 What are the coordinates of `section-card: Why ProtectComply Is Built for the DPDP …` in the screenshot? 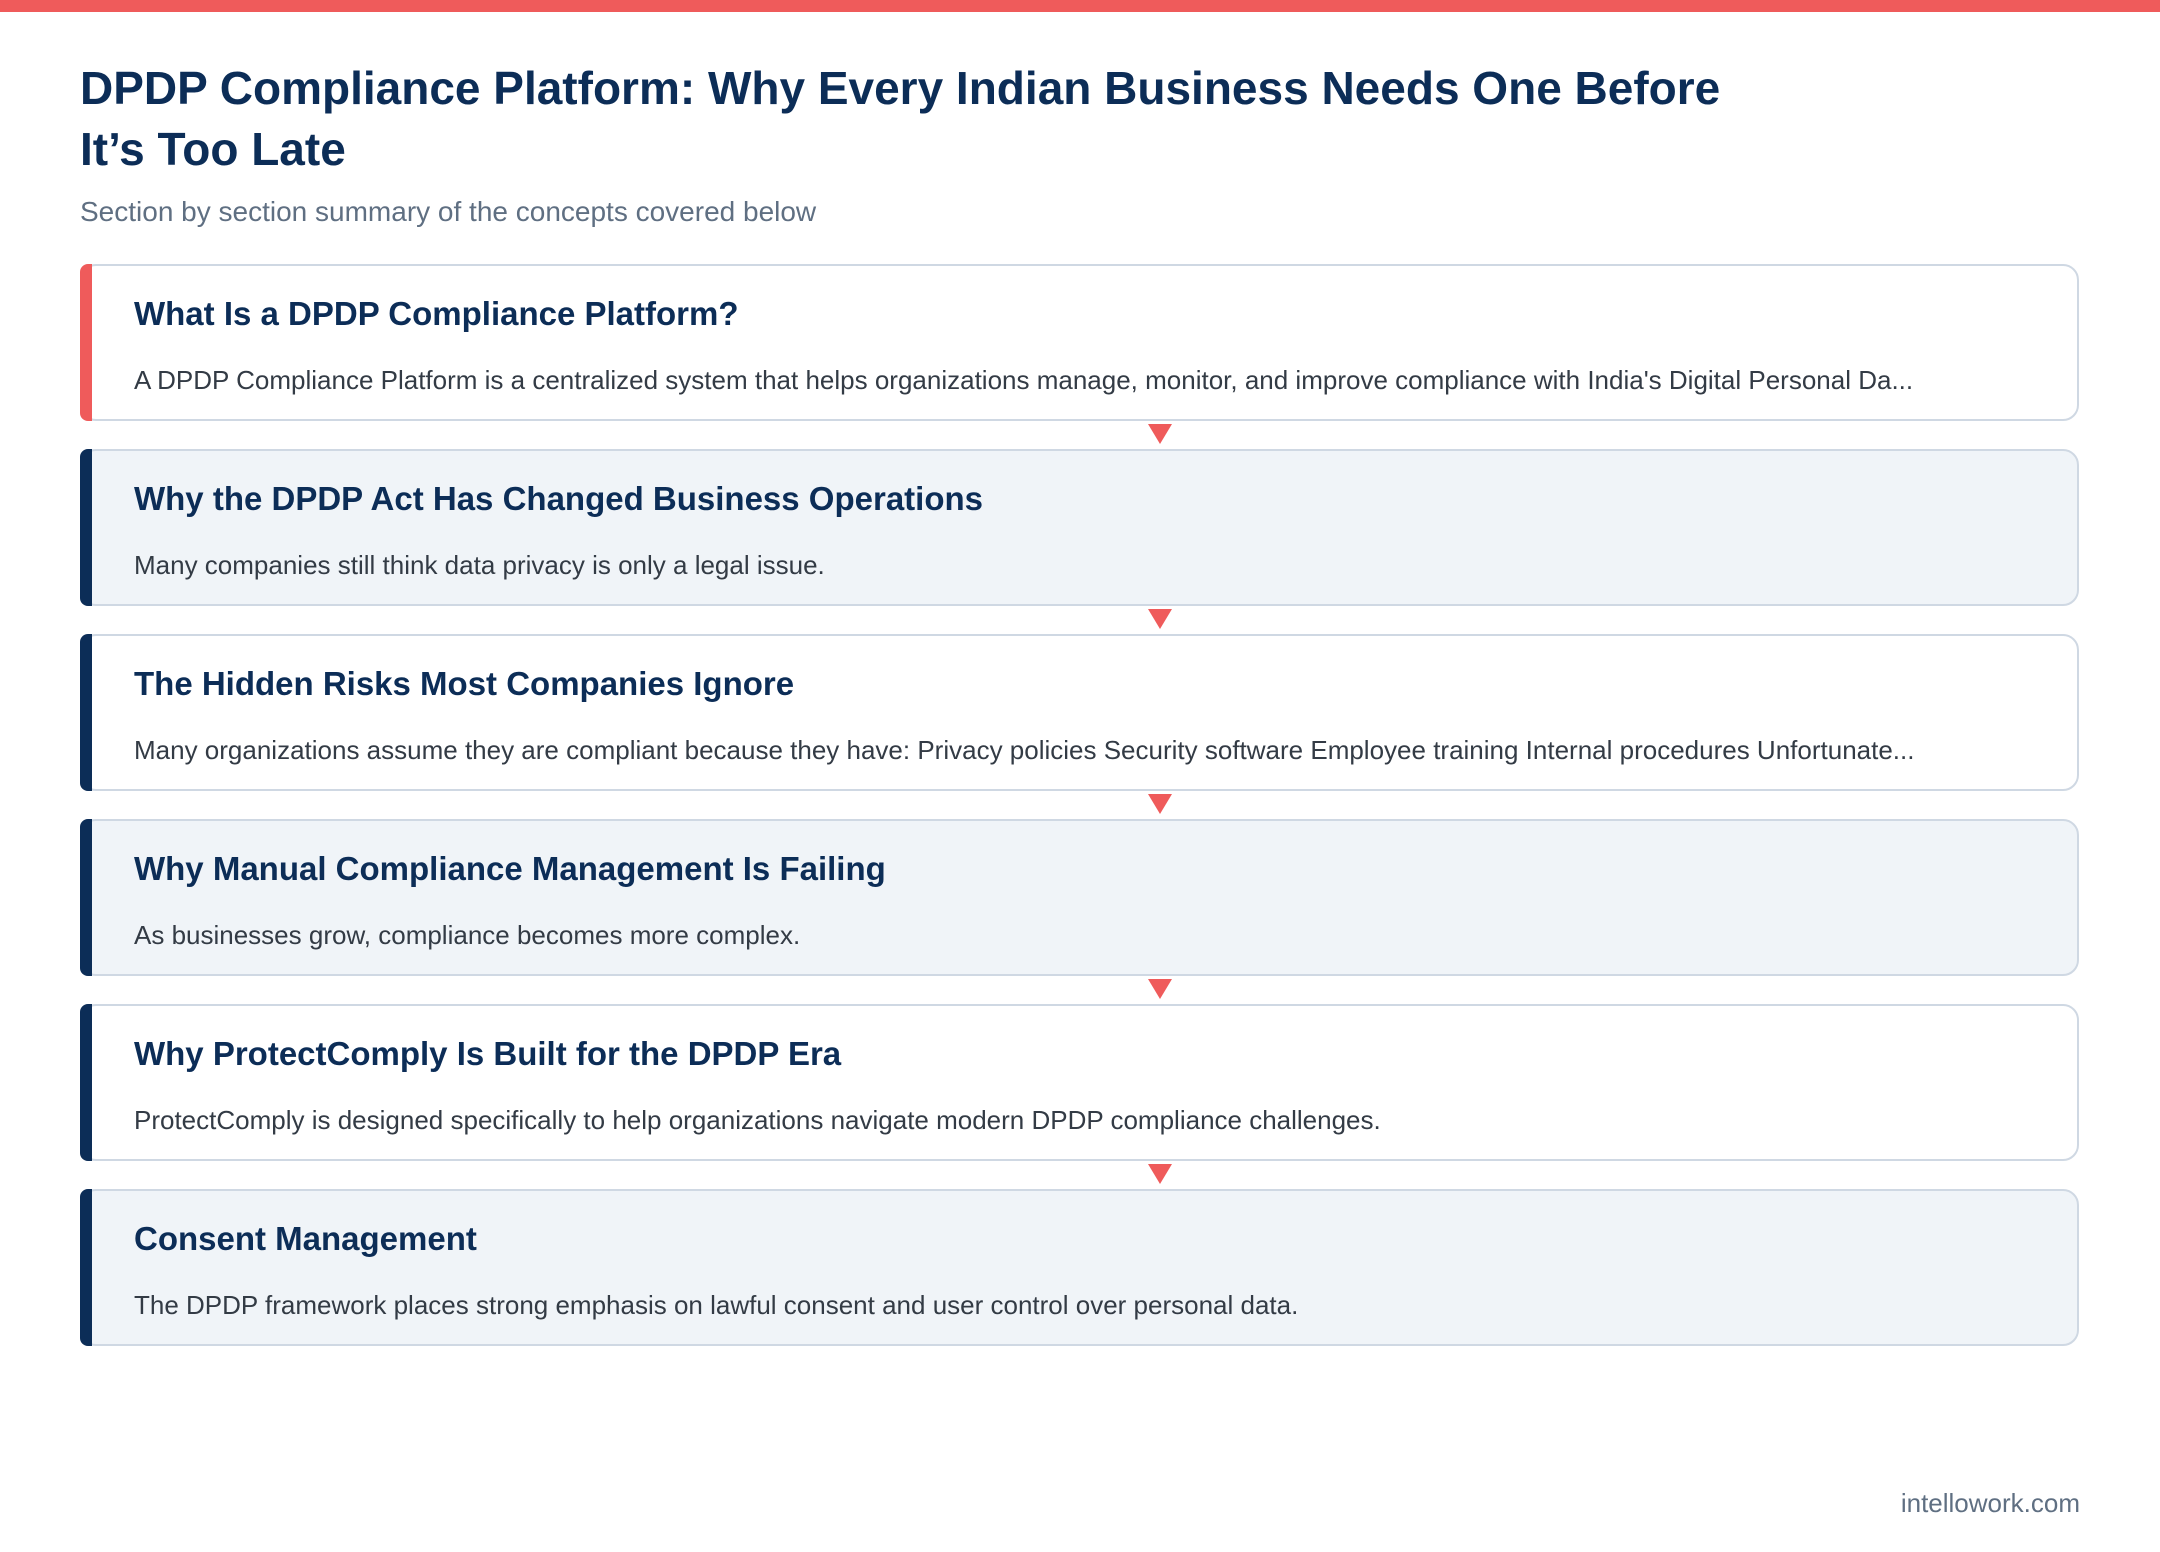 It's located at (1079, 1082).